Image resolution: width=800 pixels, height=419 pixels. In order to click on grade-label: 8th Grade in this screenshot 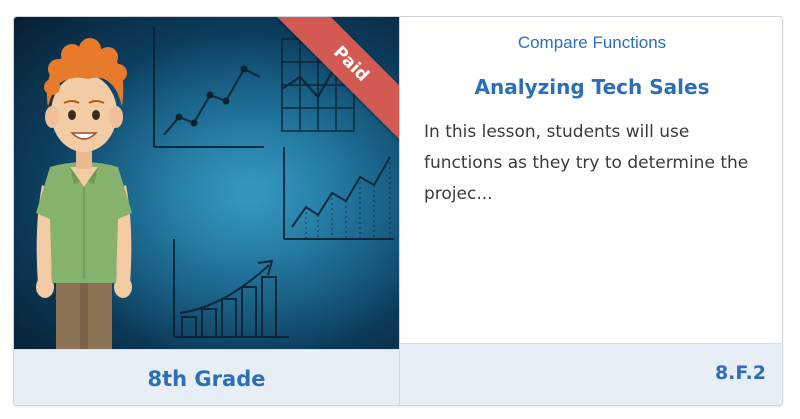, I will do `click(206, 378)`.